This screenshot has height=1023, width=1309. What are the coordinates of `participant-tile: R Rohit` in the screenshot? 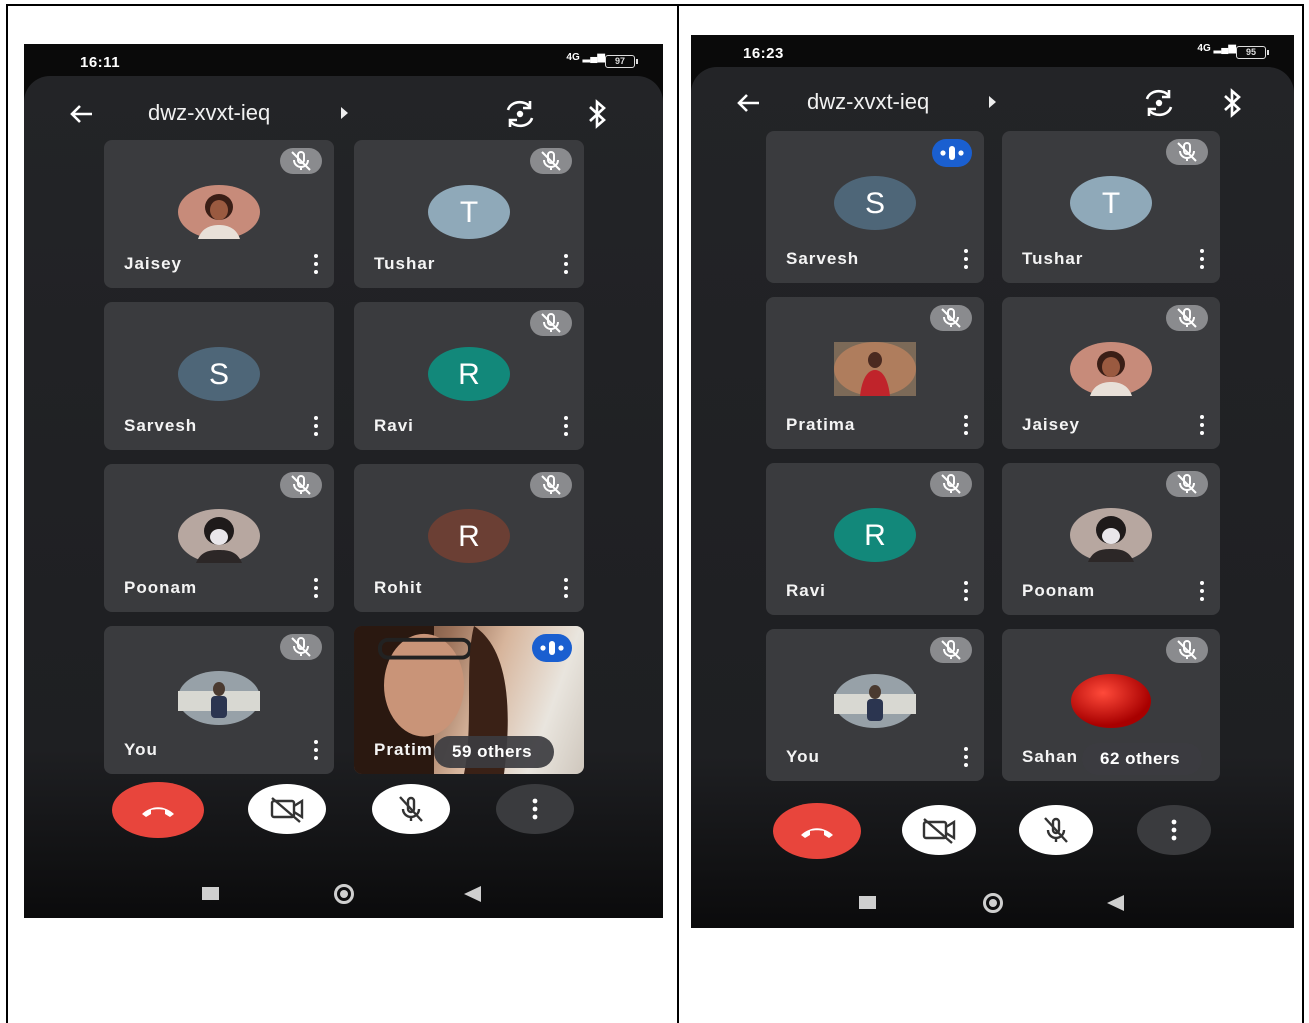 It's located at (469, 538).